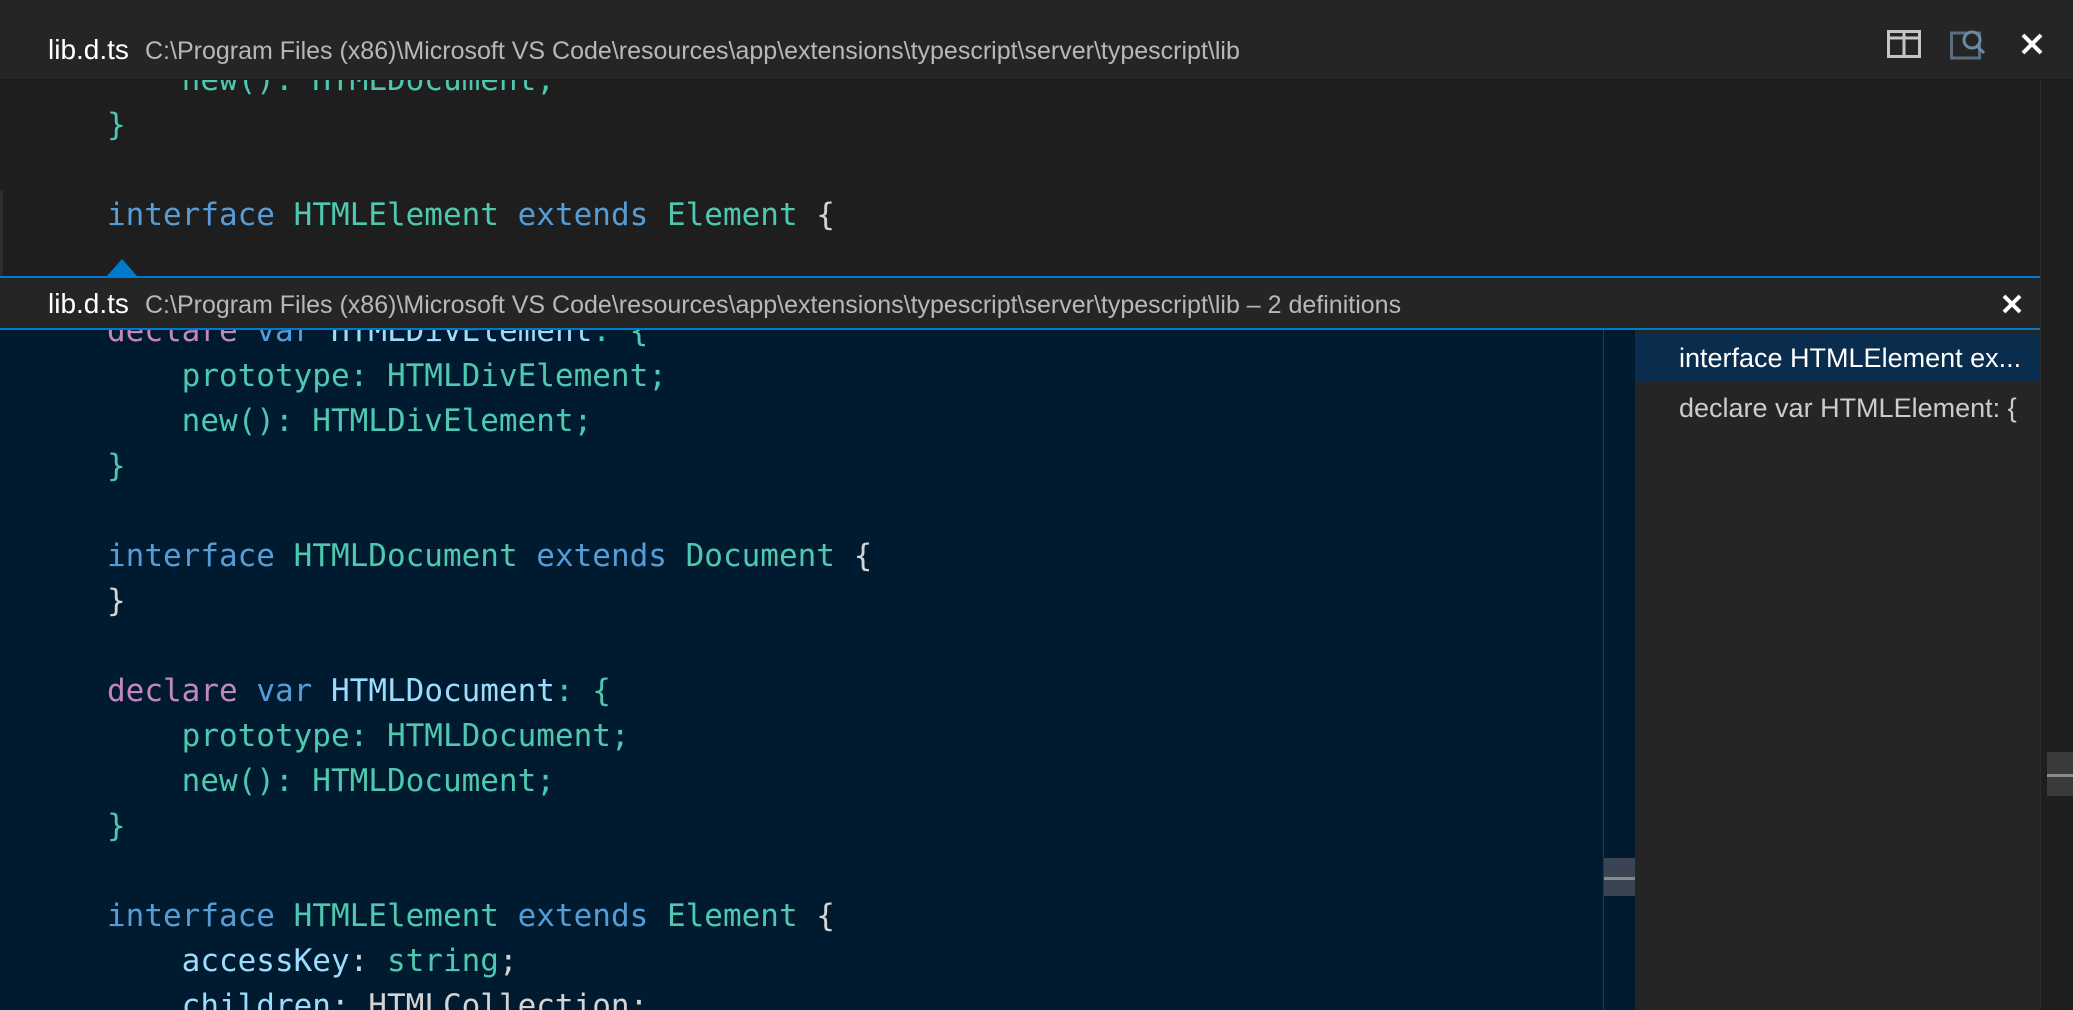  What do you see at coordinates (88, 304) in the screenshot?
I see `peek-filename: lib.d.ts` at bounding box center [88, 304].